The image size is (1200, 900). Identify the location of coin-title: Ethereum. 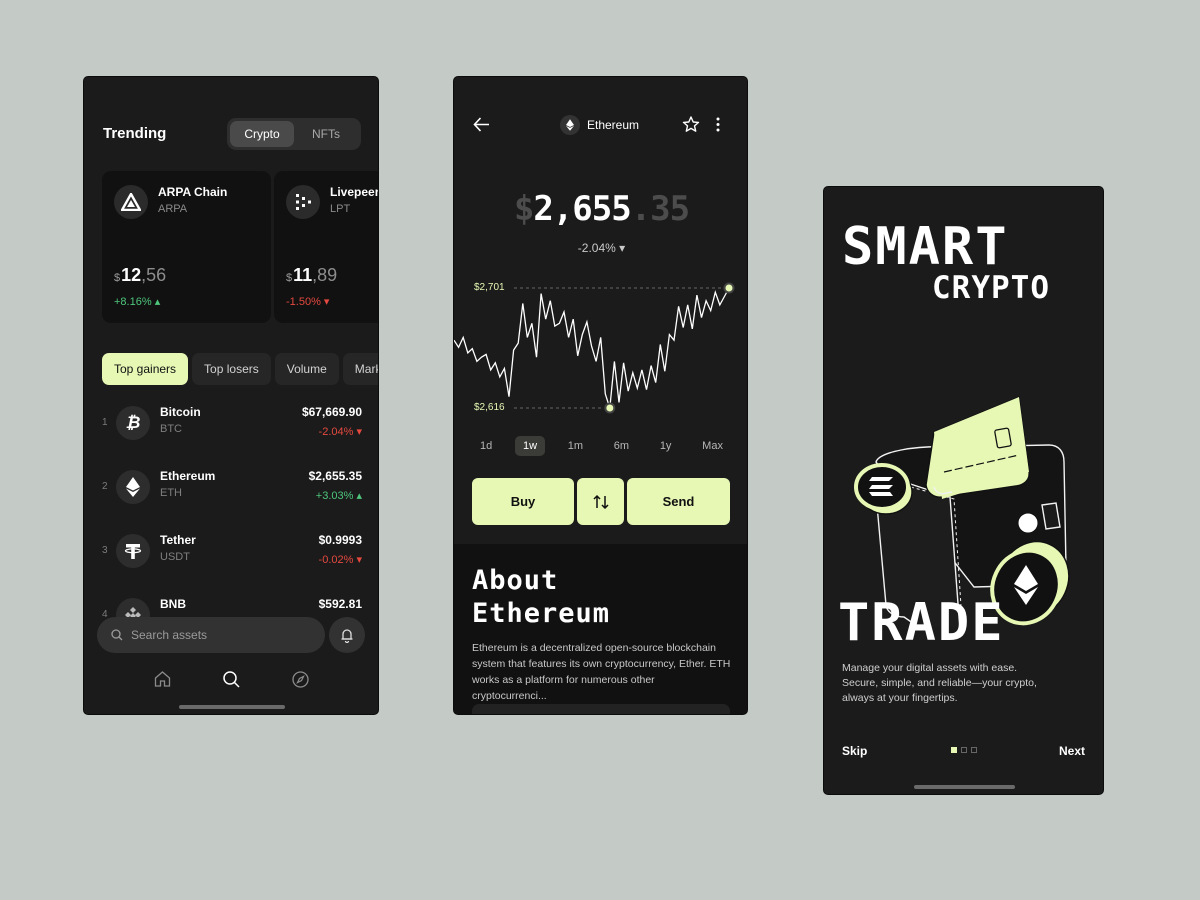
(599, 125).